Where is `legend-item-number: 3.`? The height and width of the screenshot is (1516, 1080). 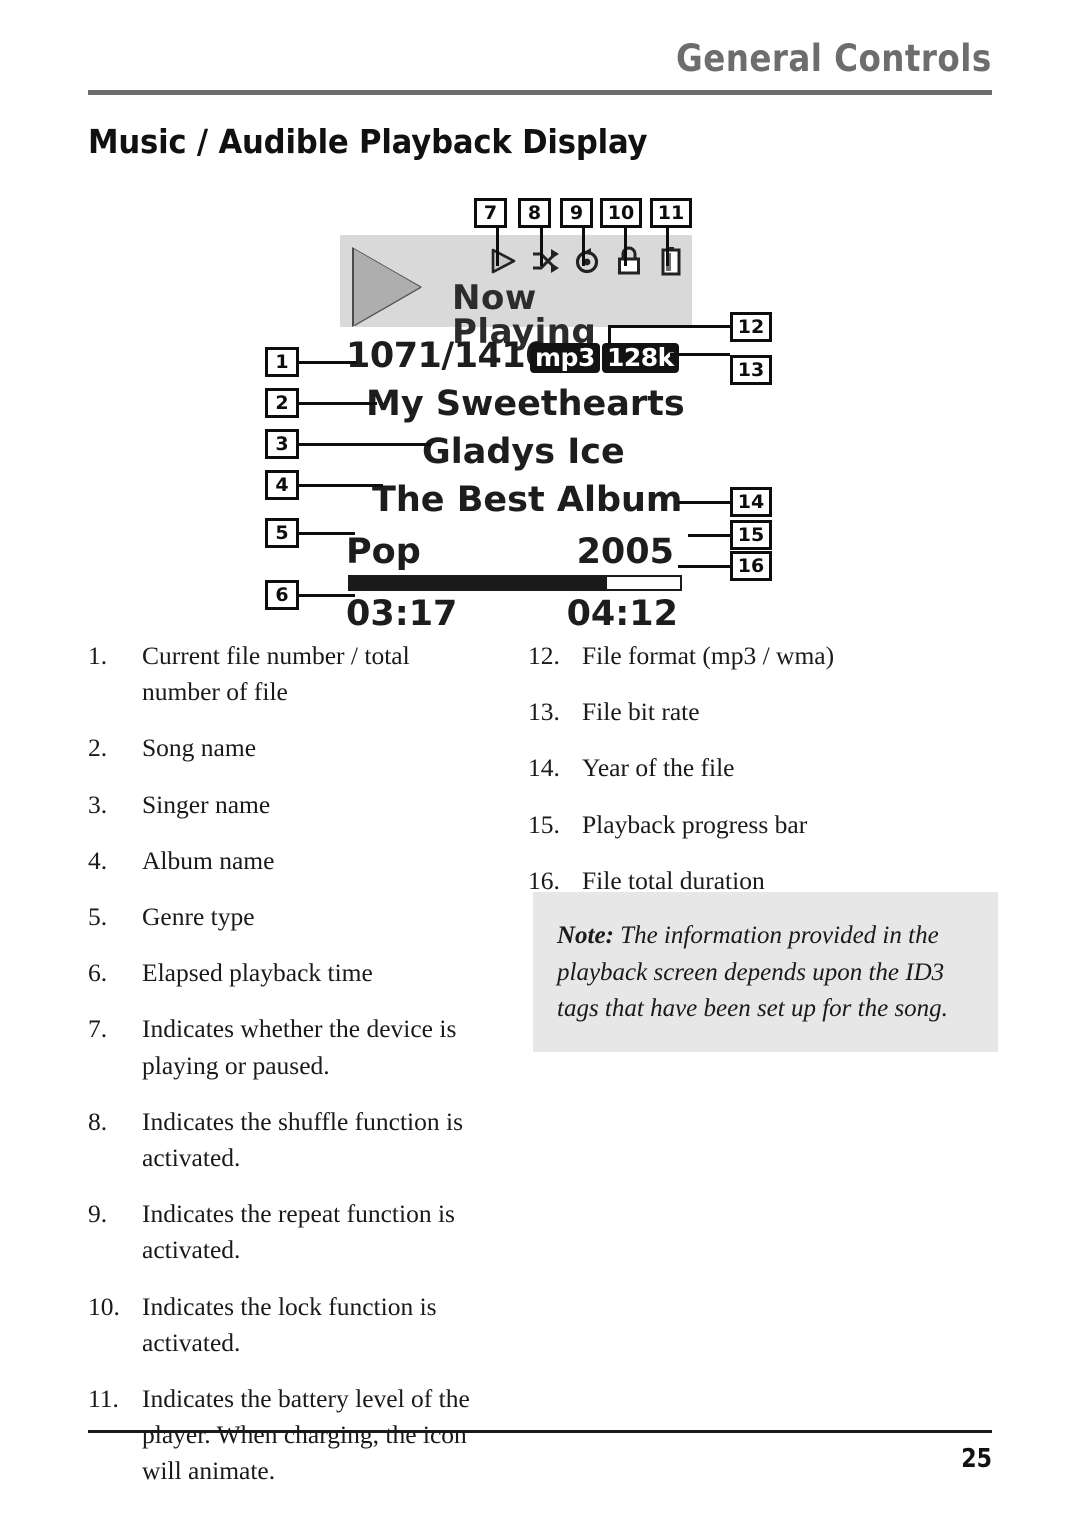 legend-item-number: 3. is located at coordinates (98, 804).